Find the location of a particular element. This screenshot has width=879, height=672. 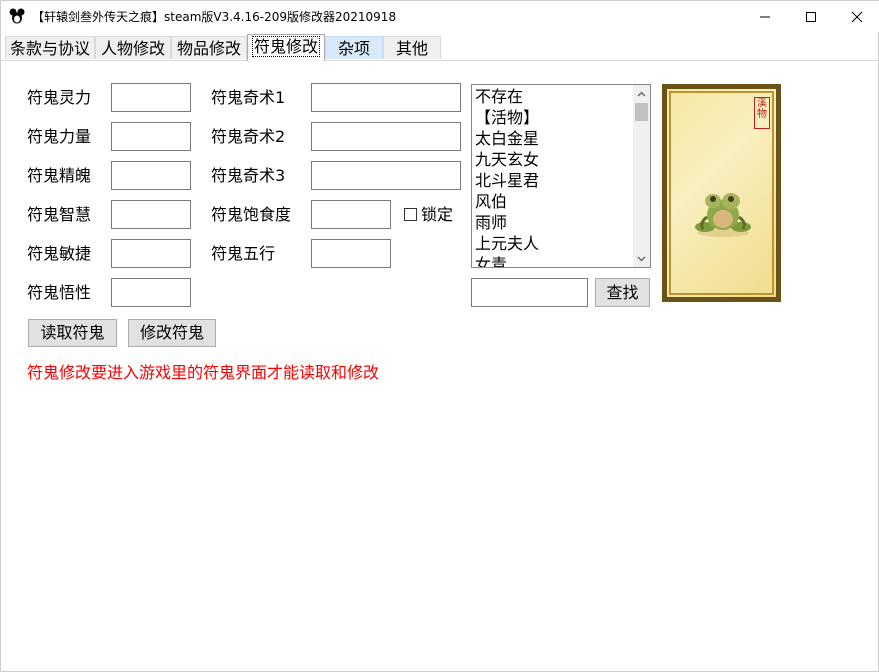

list-item: 不存在 is located at coordinates (499, 97).